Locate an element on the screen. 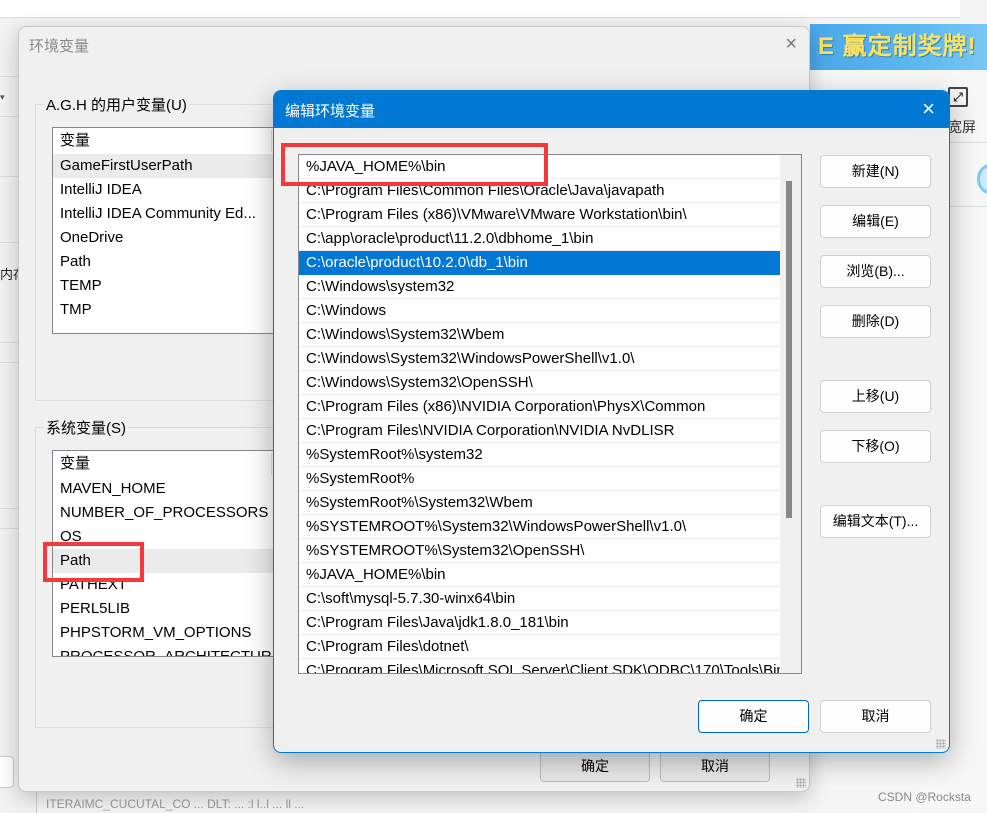  path-row: C:\Program Files\dotnet\ is located at coordinates (539, 647).